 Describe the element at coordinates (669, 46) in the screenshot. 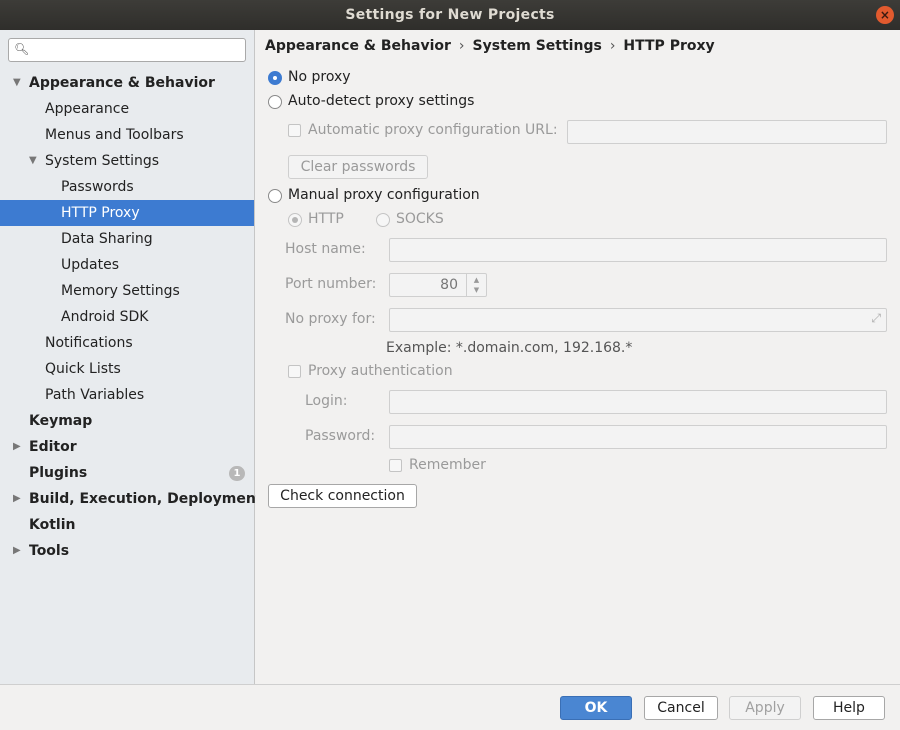

I see `breadcrumb-http-proxy: HTTP Proxy` at that location.